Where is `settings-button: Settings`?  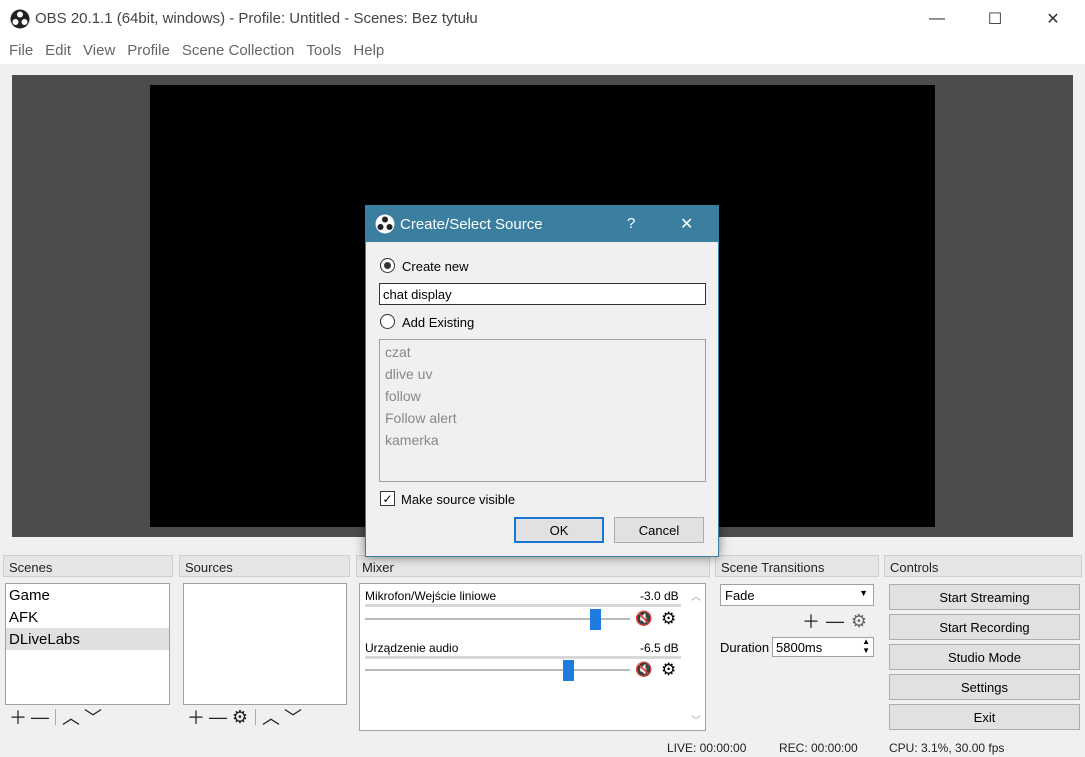 settings-button: Settings is located at coordinates (984, 687).